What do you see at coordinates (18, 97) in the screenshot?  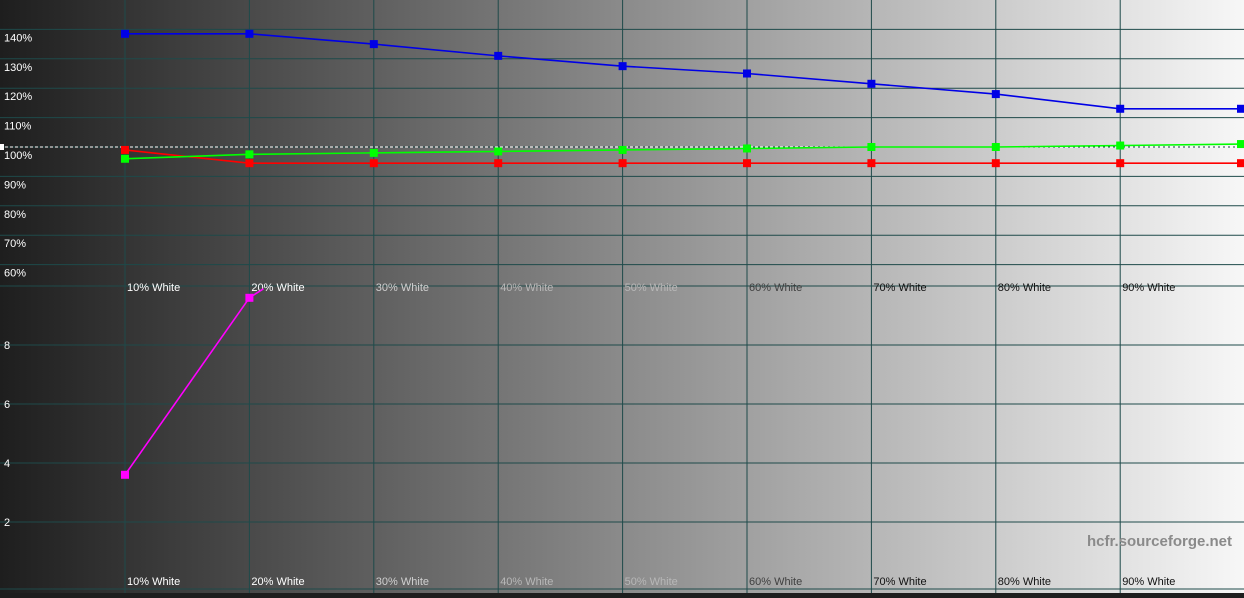 I see `y-tick-label: 120%` at bounding box center [18, 97].